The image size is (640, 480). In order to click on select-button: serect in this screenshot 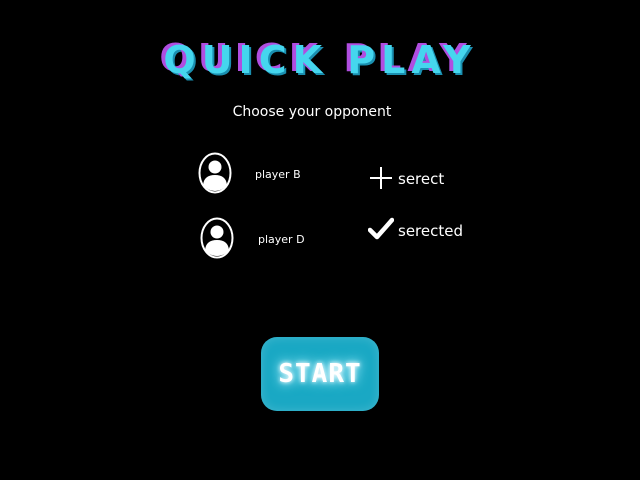, I will do `click(408, 179)`.